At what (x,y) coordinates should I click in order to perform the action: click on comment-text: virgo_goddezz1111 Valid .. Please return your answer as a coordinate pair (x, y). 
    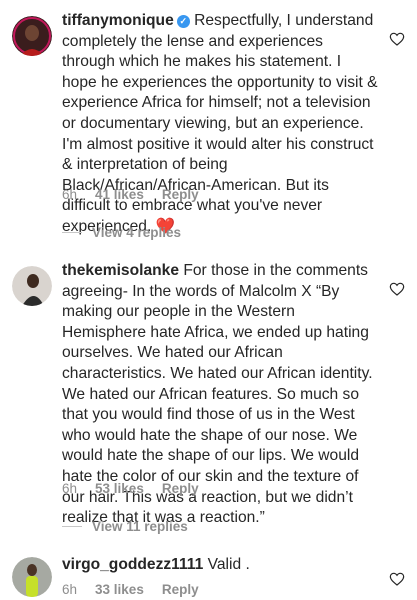
    Looking at the image, I should click on (221, 565).